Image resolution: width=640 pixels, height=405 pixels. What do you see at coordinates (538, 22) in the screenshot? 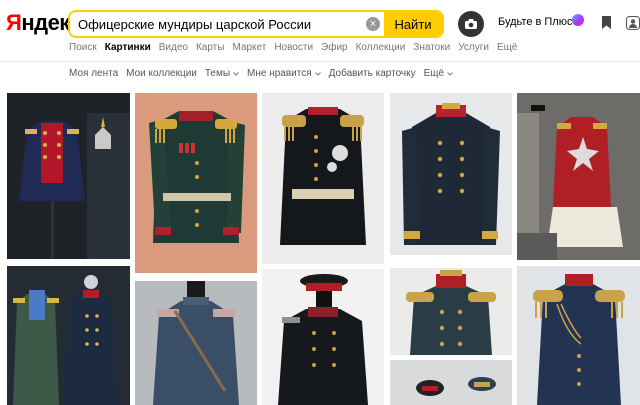
I see `plus-link: Будьте в Плюсе` at bounding box center [538, 22].